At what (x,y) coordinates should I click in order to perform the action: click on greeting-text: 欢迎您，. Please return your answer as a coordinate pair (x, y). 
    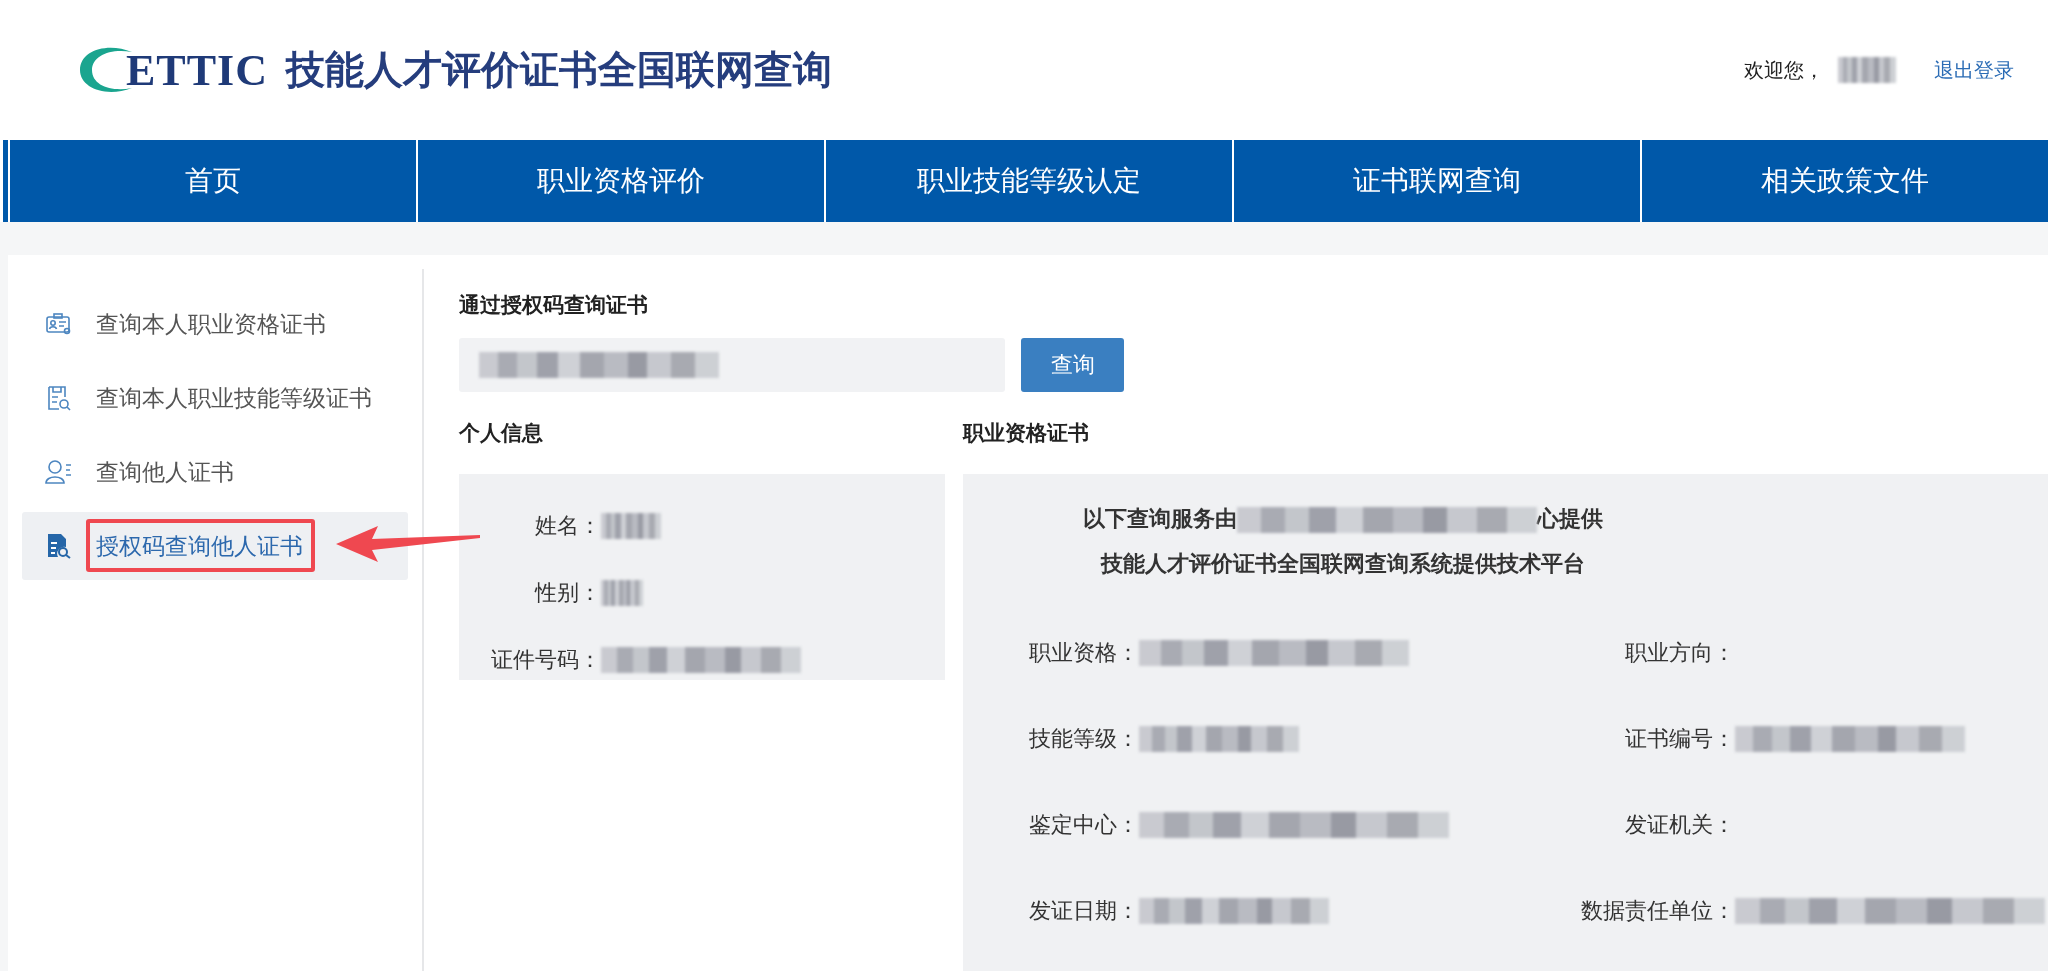
    Looking at the image, I should click on (1784, 70).